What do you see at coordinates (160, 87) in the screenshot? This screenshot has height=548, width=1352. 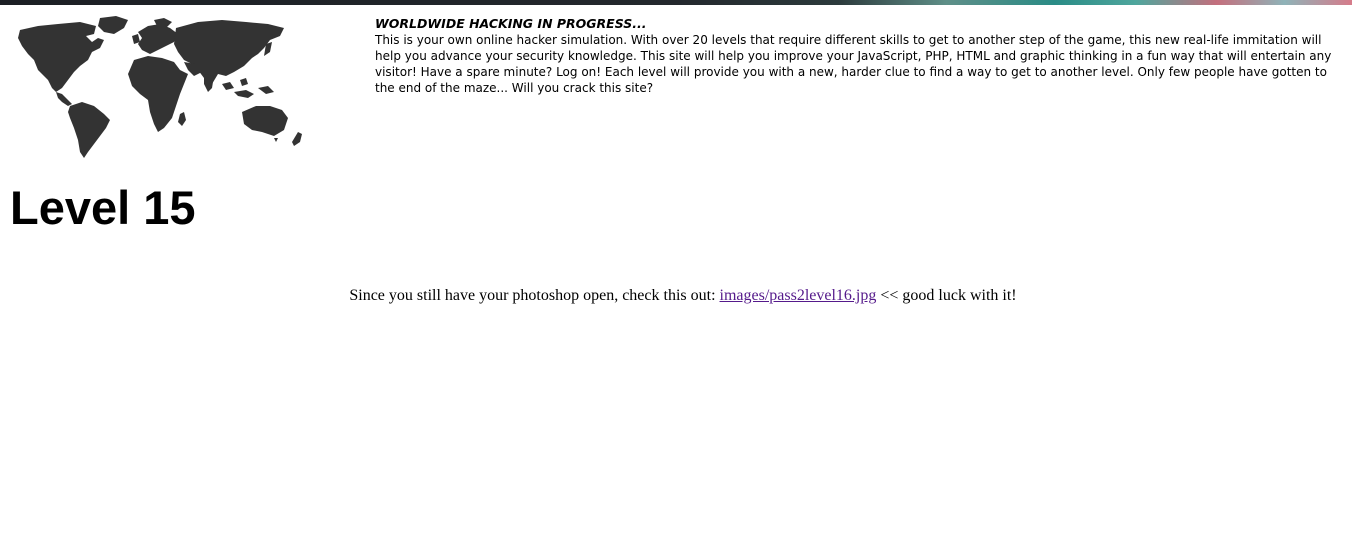 I see `world-map-icon` at bounding box center [160, 87].